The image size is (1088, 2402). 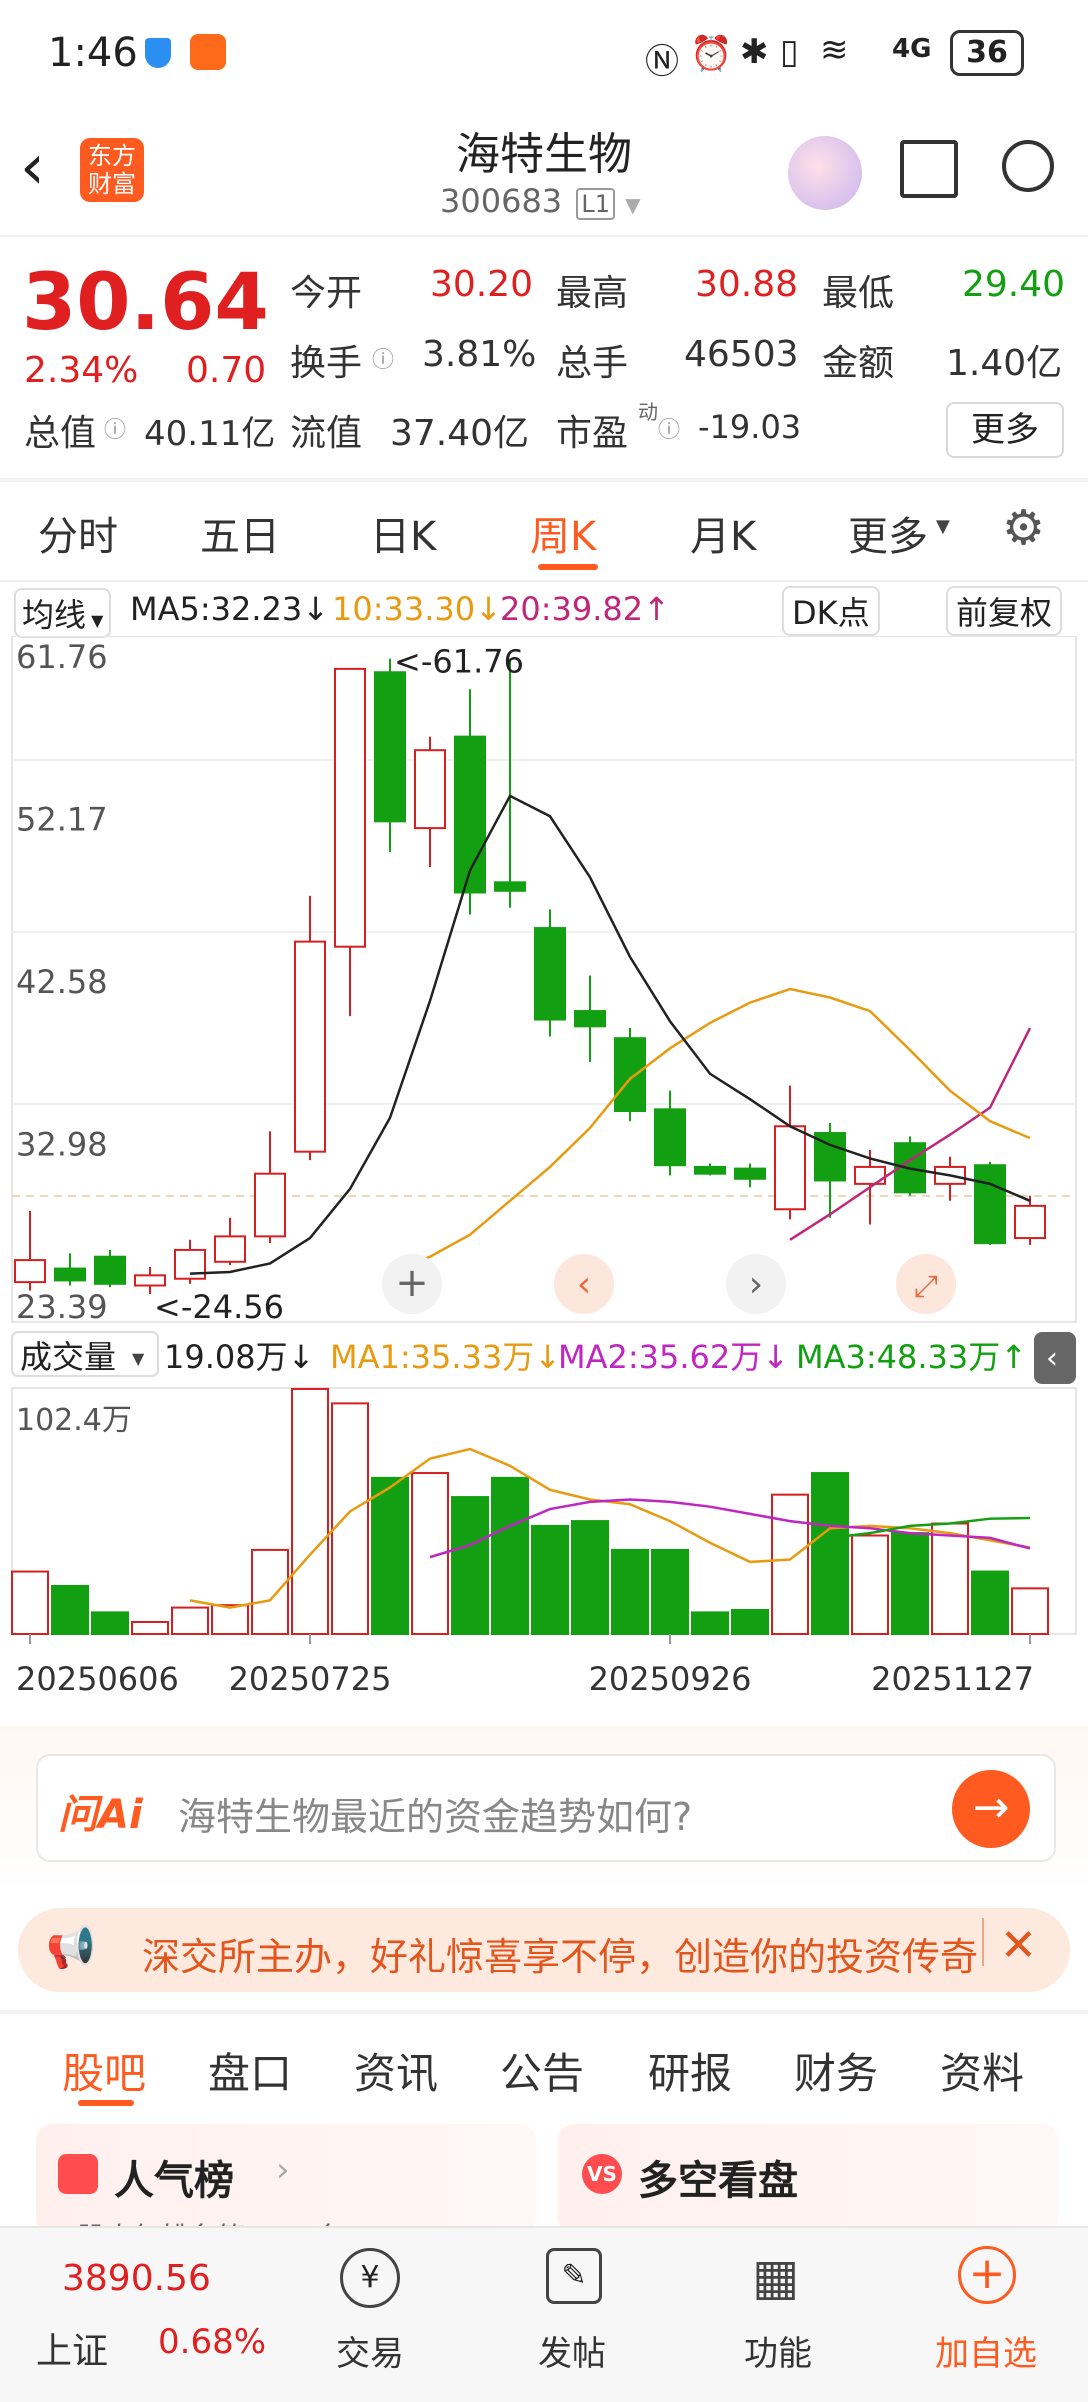 What do you see at coordinates (825, 173) in the screenshot?
I see `ai-assistant-icon` at bounding box center [825, 173].